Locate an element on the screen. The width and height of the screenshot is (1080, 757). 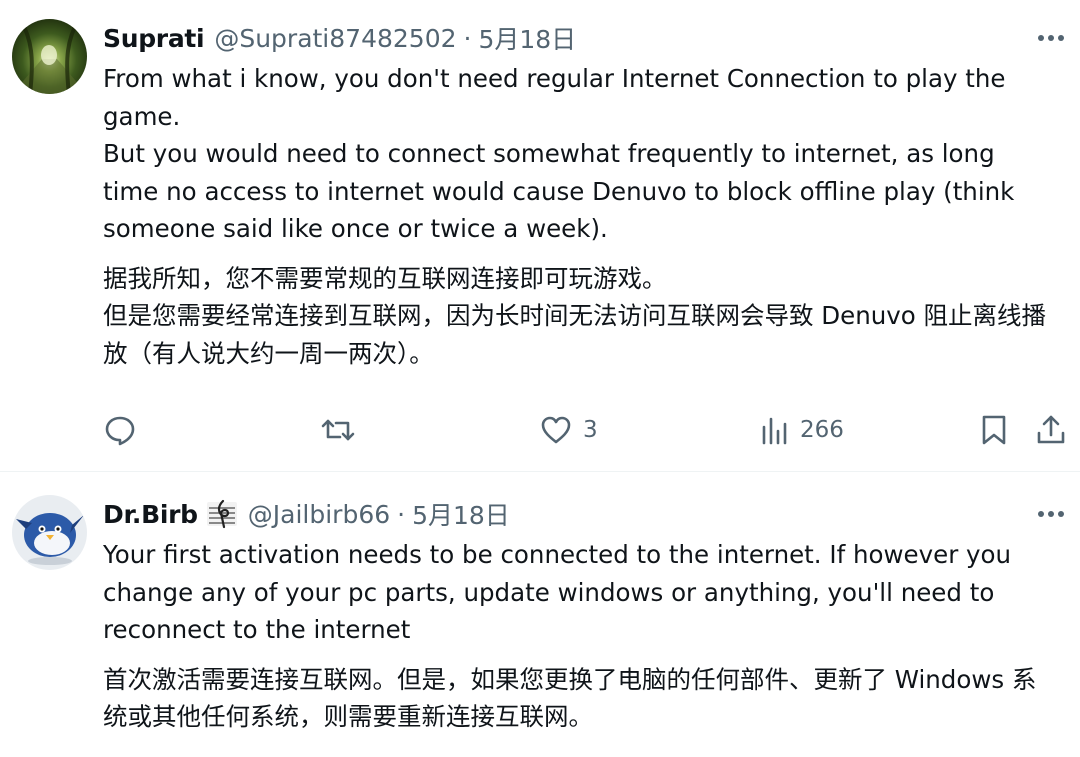
heart-icon is located at coordinates (556, 430).